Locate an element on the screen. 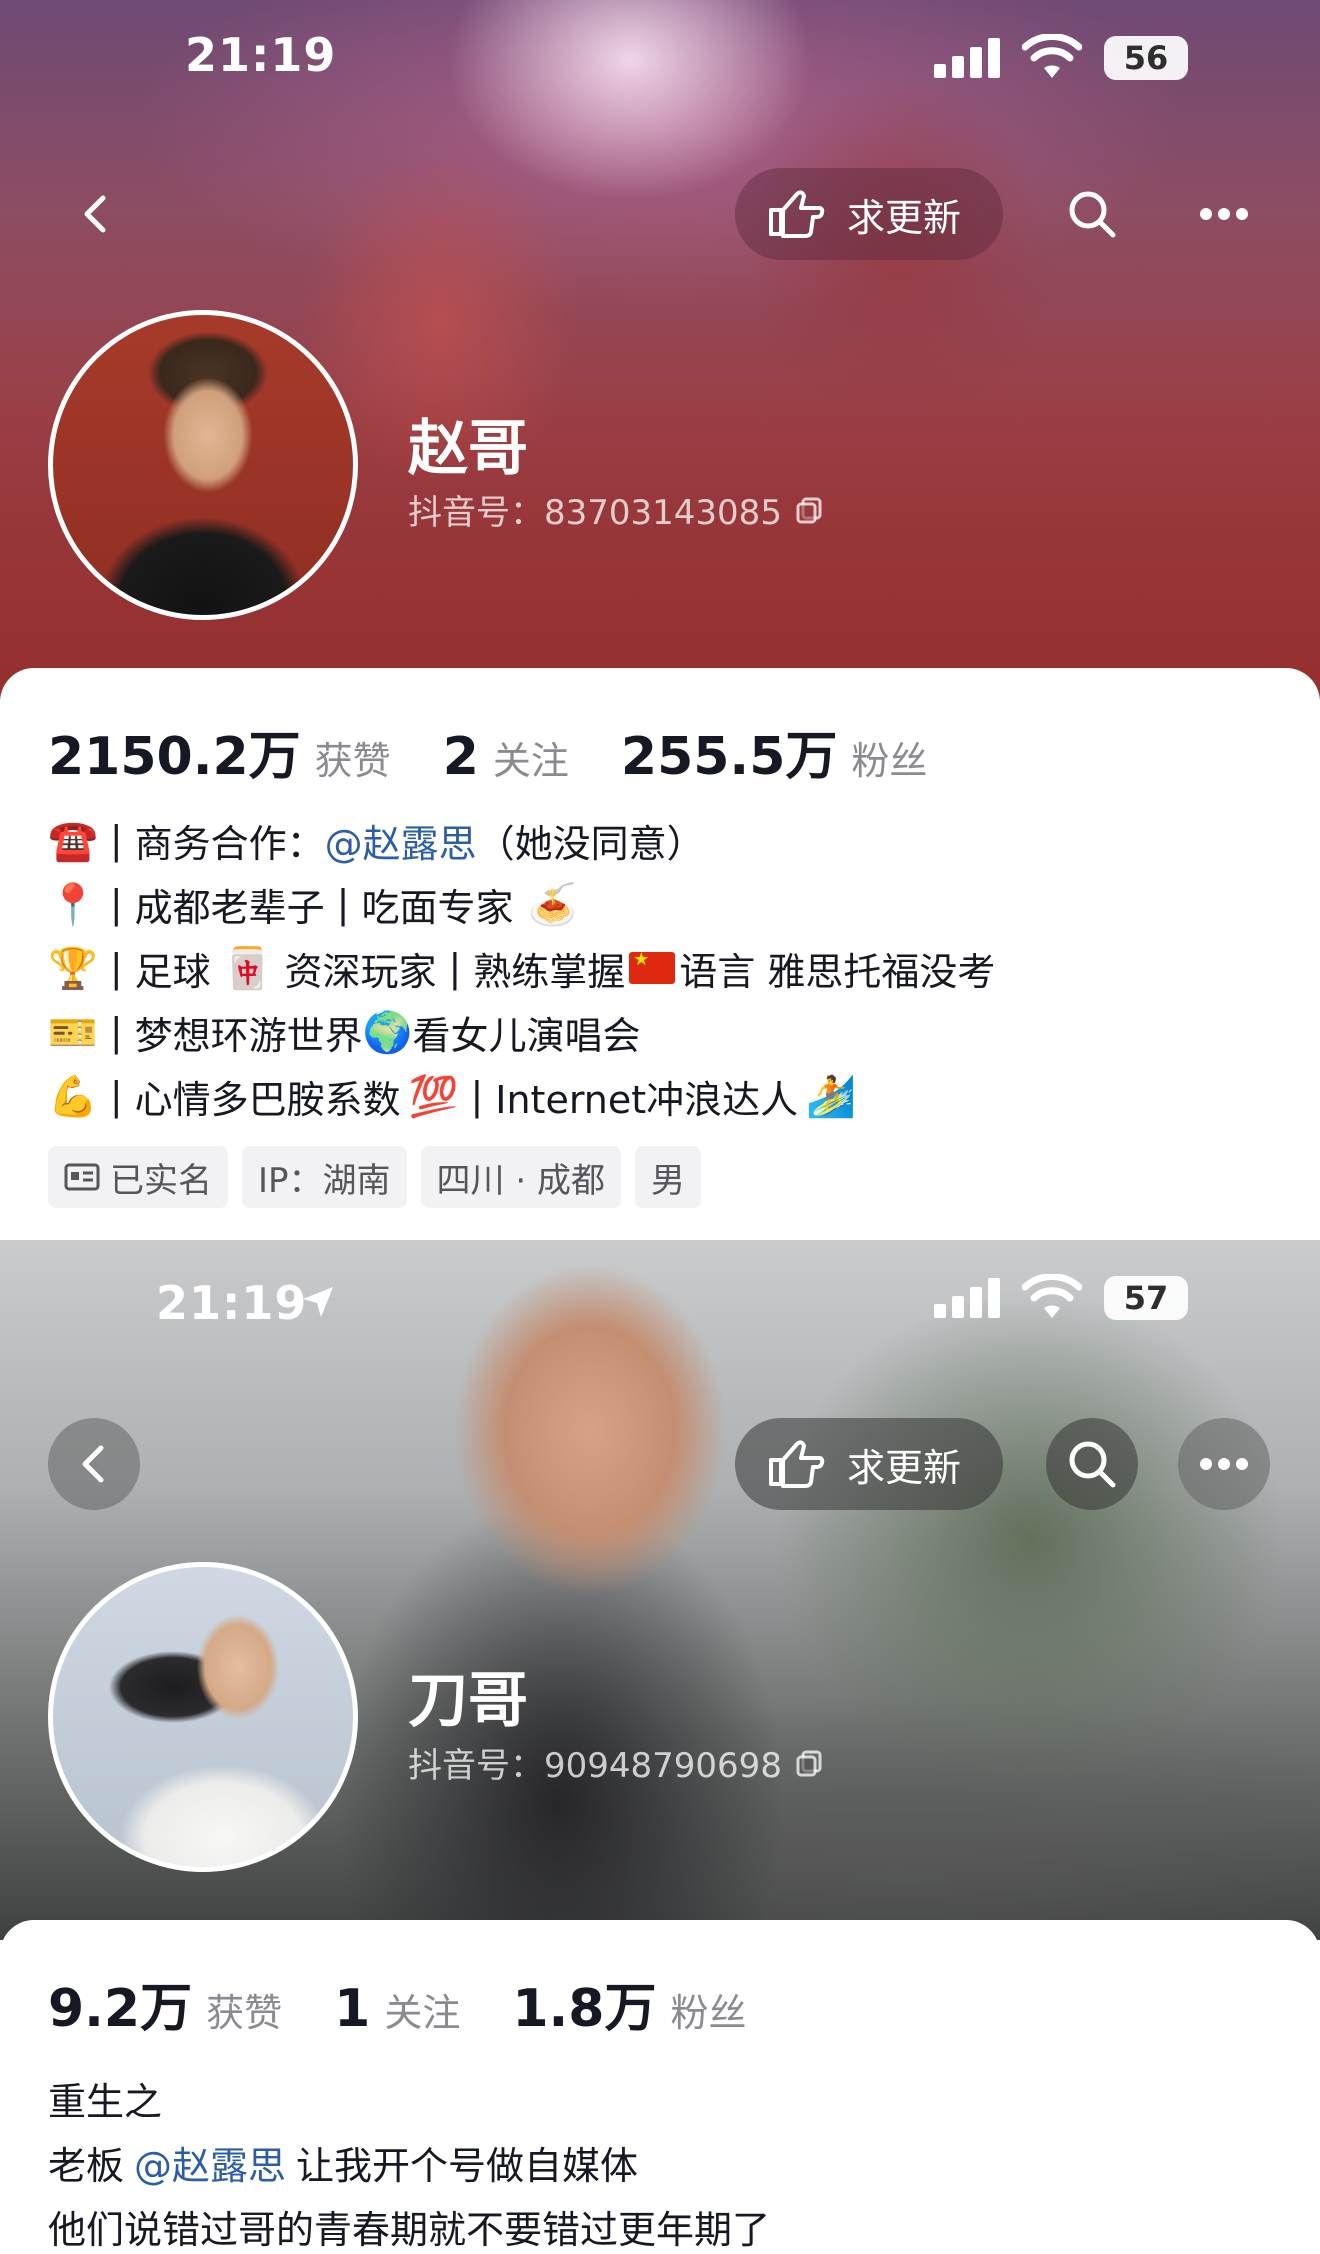 The width and height of the screenshot is (1320, 2254). noodle-icon: 🍝 is located at coordinates (552, 904).